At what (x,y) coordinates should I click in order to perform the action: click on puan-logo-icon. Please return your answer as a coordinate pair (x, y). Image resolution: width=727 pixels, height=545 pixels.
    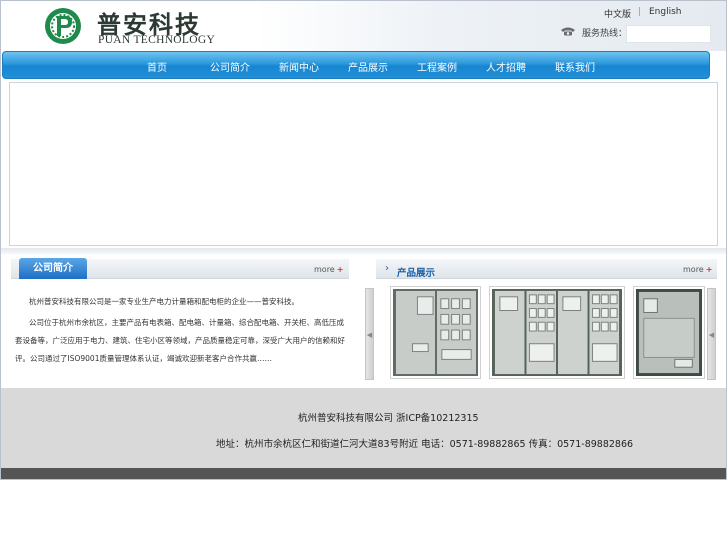
    Looking at the image, I should click on (63, 26).